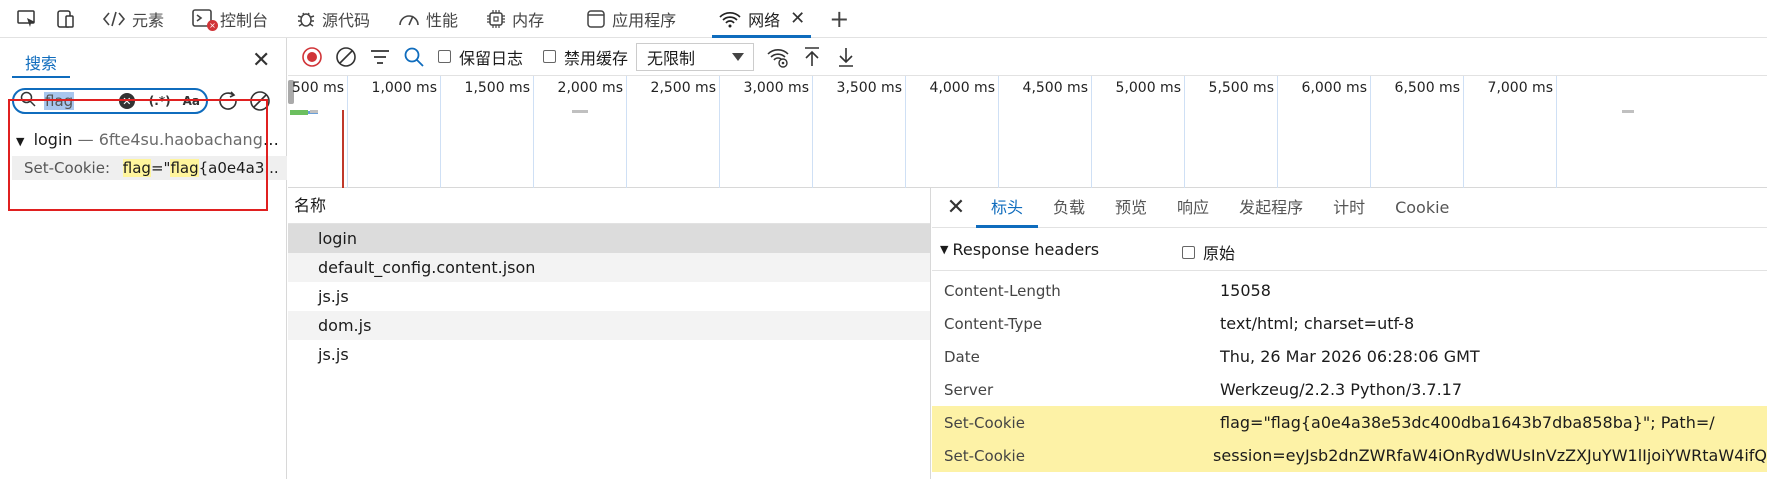 The image size is (1767, 479). What do you see at coordinates (480, 57) in the screenshot?
I see `preserve-log-checkbox: 保留日志` at bounding box center [480, 57].